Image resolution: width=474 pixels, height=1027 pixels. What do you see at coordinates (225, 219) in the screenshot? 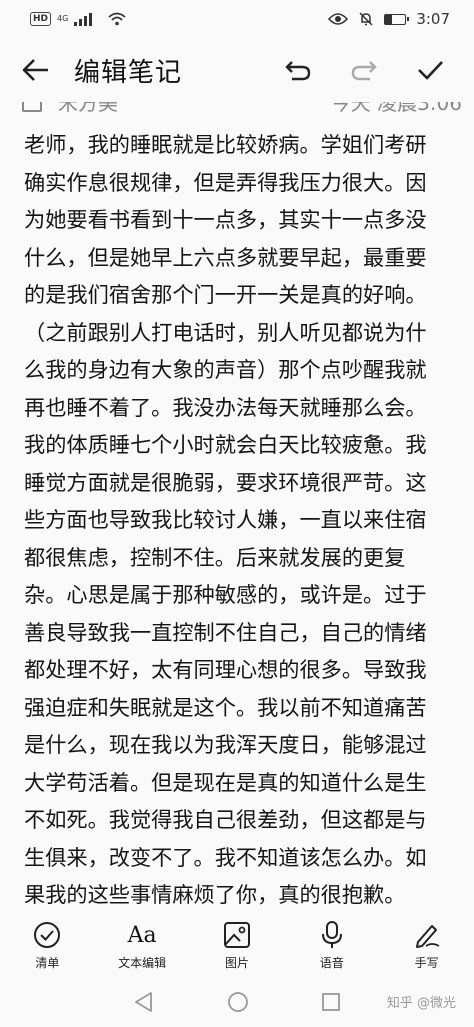
I see `note-line: 为她要看书看到十一点多，其实十一点多没` at bounding box center [225, 219].